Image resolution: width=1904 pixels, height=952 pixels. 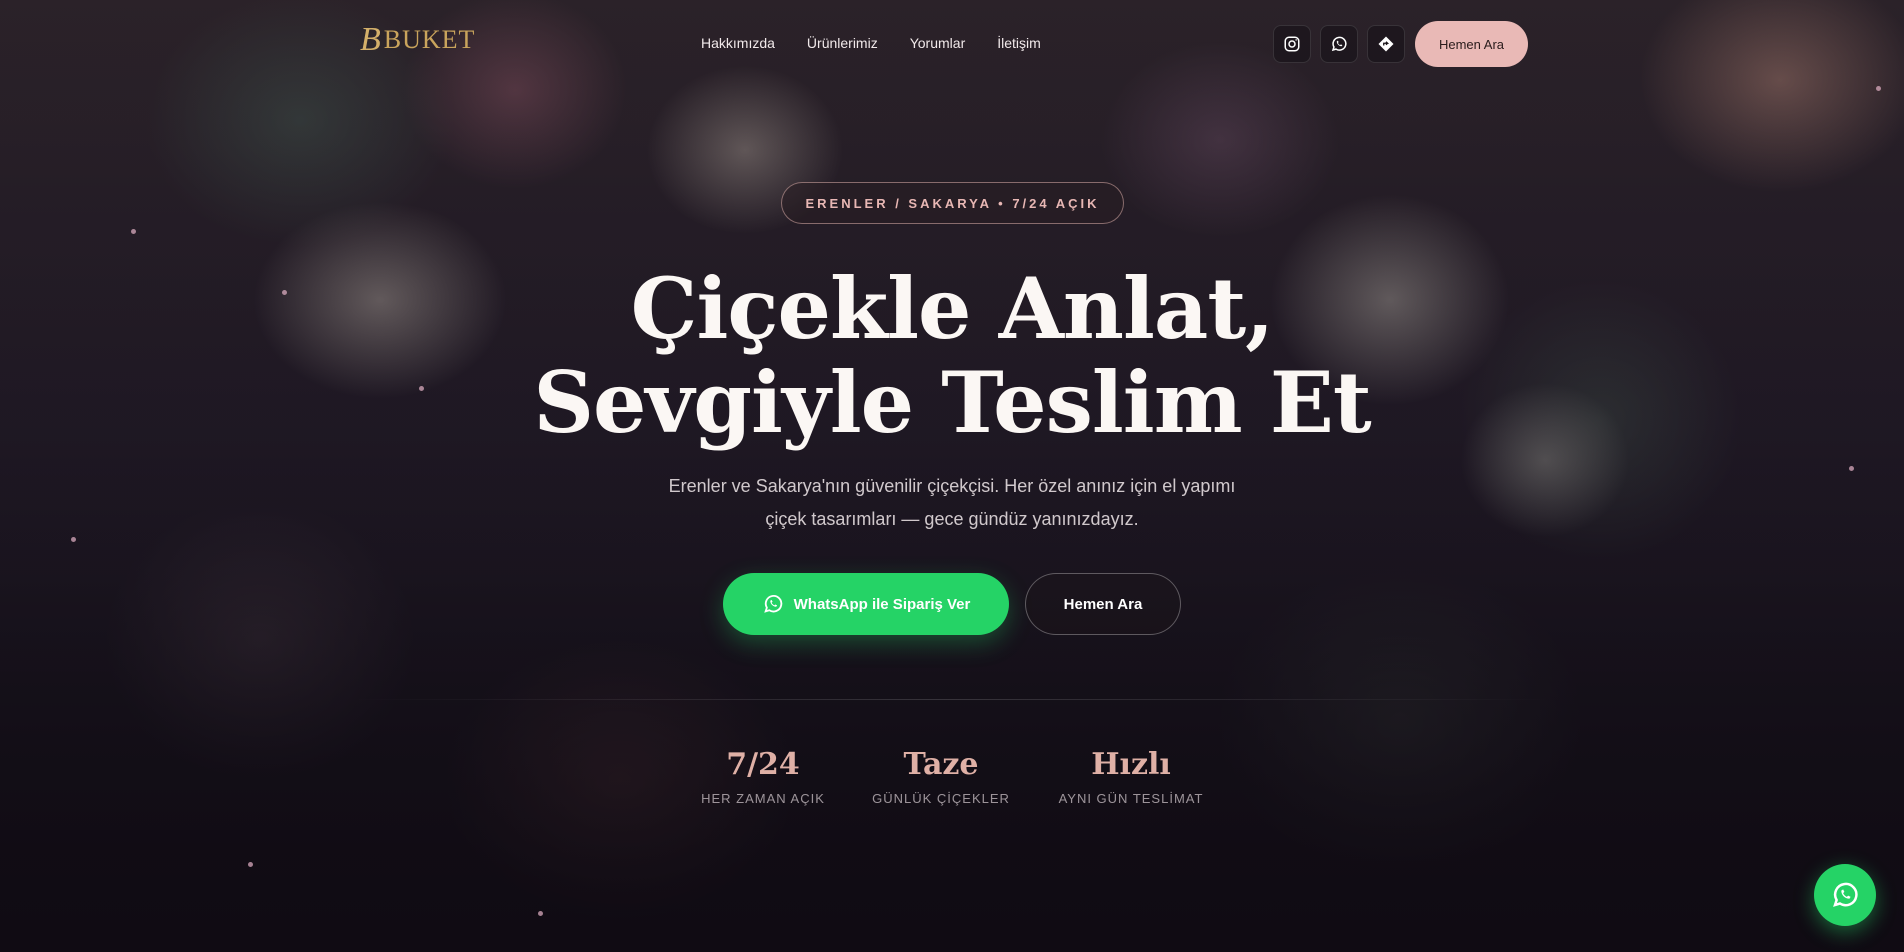 What do you see at coordinates (1103, 604) in the screenshot?
I see `hero-call-button: Hemen Ara` at bounding box center [1103, 604].